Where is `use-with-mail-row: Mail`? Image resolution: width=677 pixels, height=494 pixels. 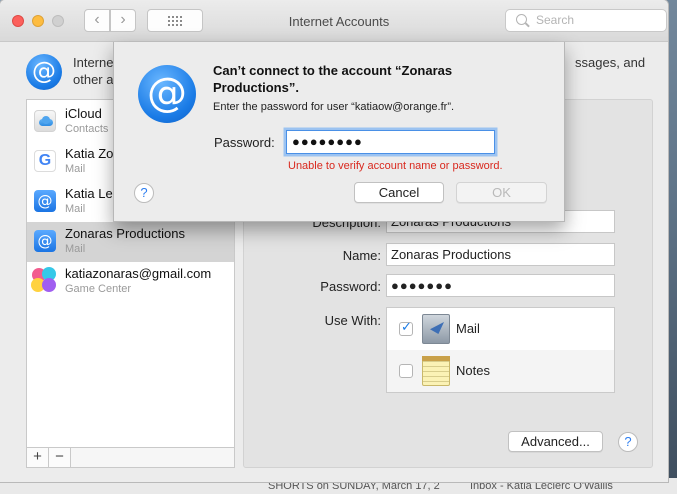 use-with-mail-row: Mail is located at coordinates (500, 329).